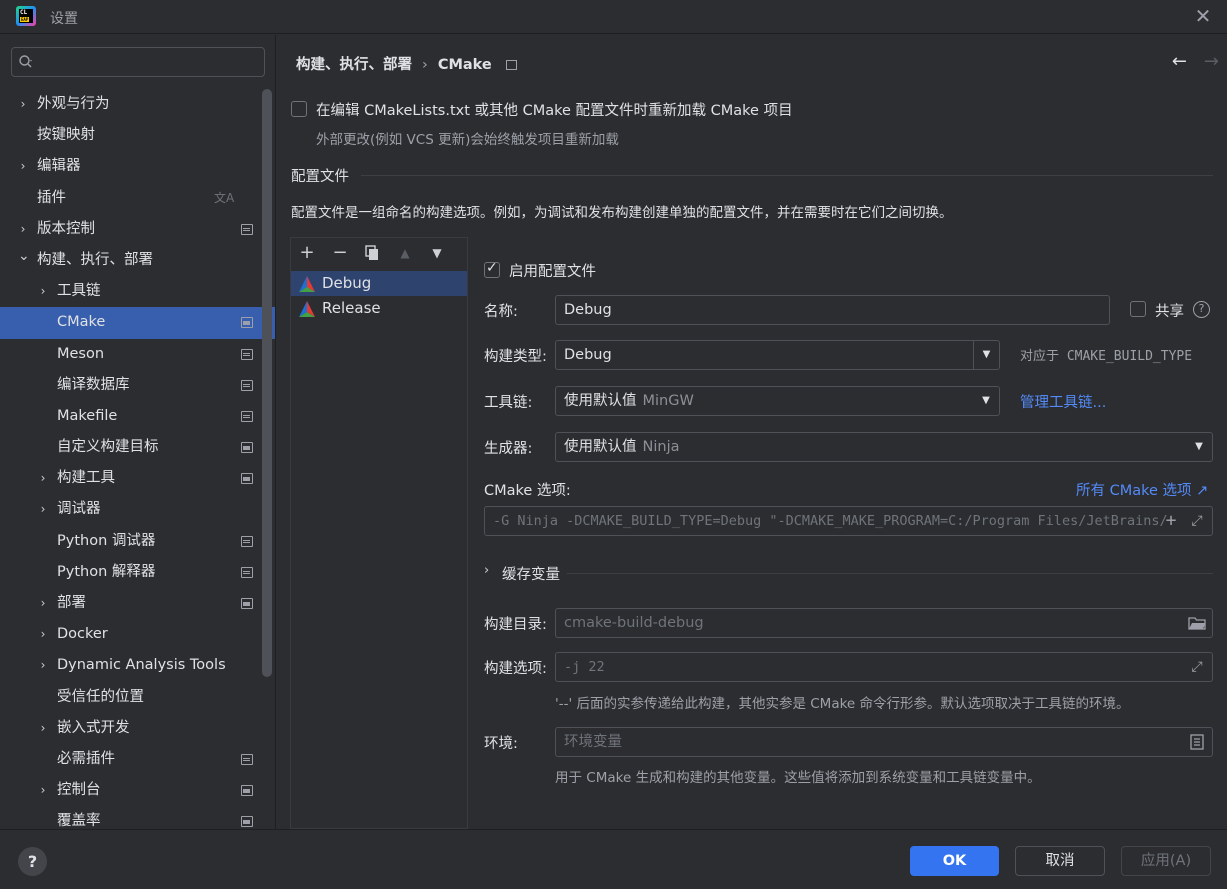  I want to click on sidebar-item-编译数据库: 编译数据库, so click(137, 385).